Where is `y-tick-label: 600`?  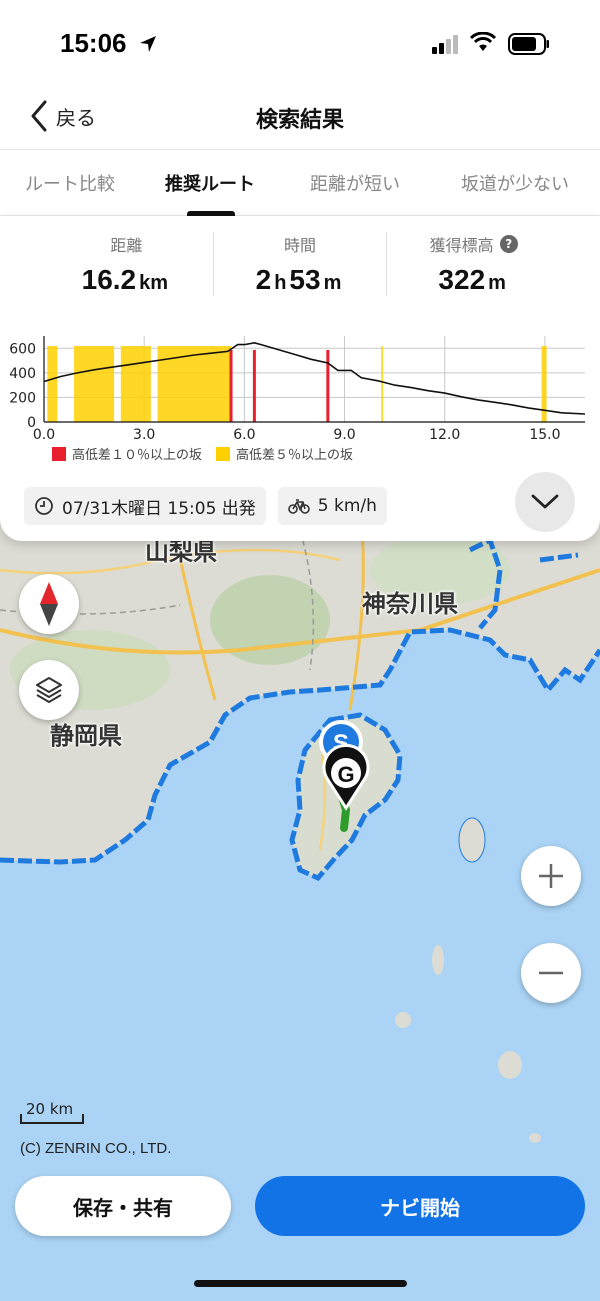 y-tick-label: 600 is located at coordinates (22, 349).